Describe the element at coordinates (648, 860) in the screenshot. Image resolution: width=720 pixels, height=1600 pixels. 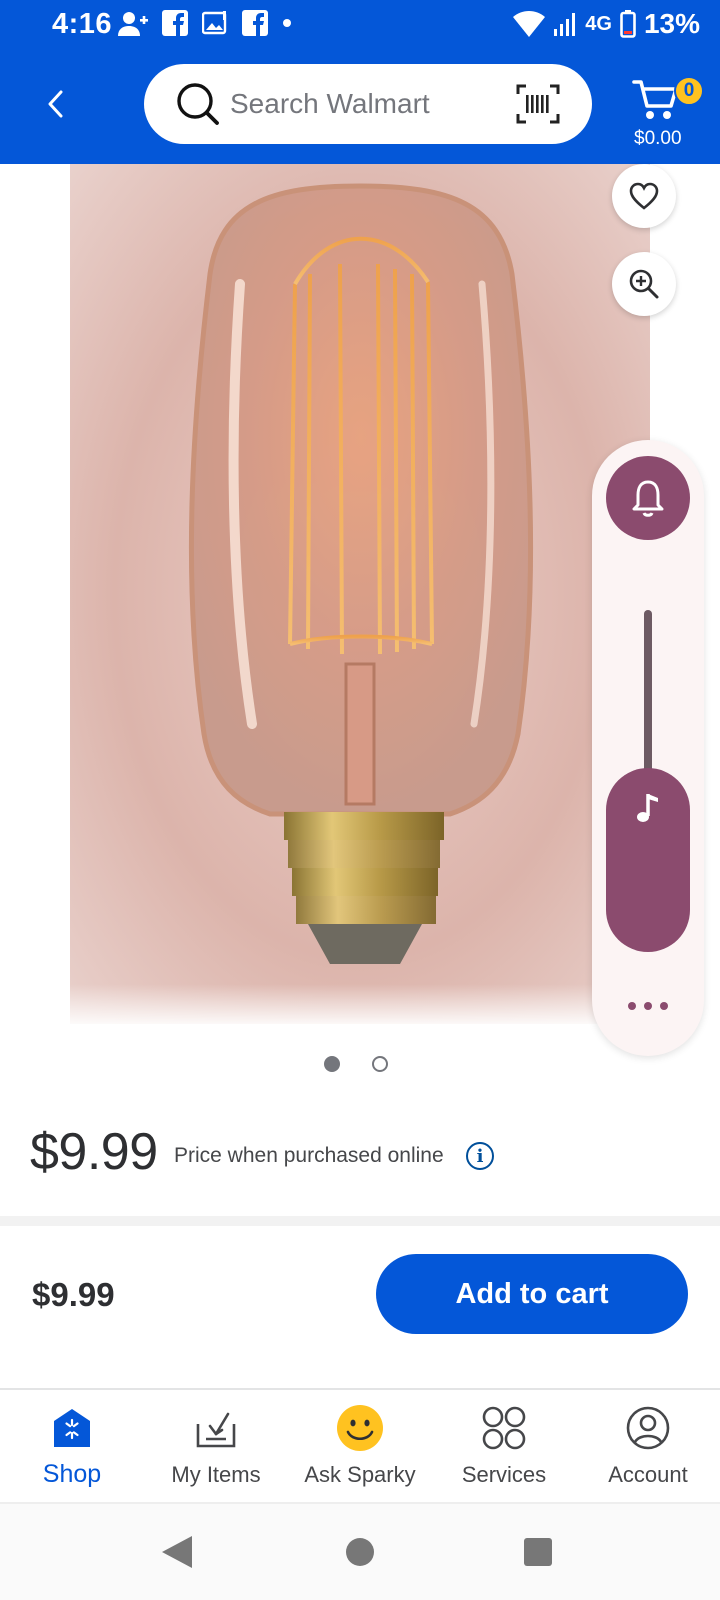
I see `media-volume-slider` at that location.